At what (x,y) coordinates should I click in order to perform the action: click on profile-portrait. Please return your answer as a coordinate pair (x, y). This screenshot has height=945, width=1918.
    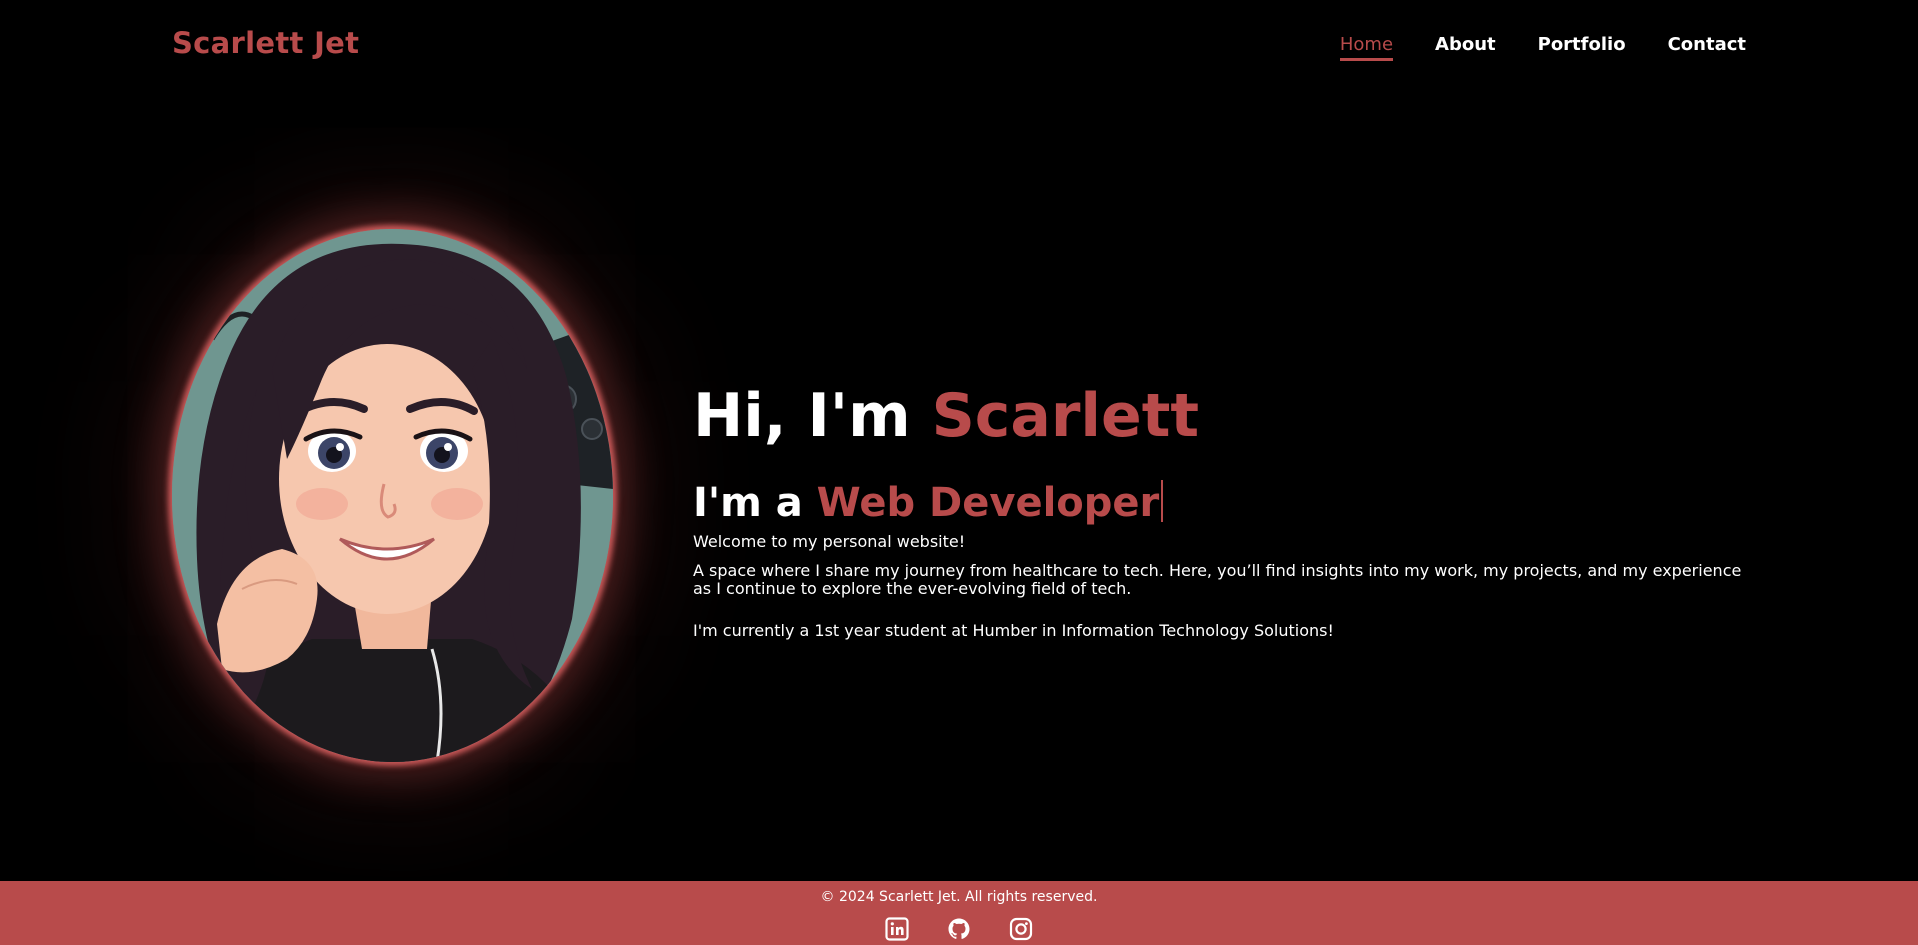
    Looking at the image, I should click on (392, 495).